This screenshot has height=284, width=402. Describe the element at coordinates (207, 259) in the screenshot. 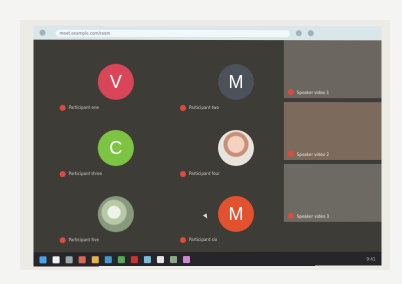

I see `taskbar: 9:41` at that location.